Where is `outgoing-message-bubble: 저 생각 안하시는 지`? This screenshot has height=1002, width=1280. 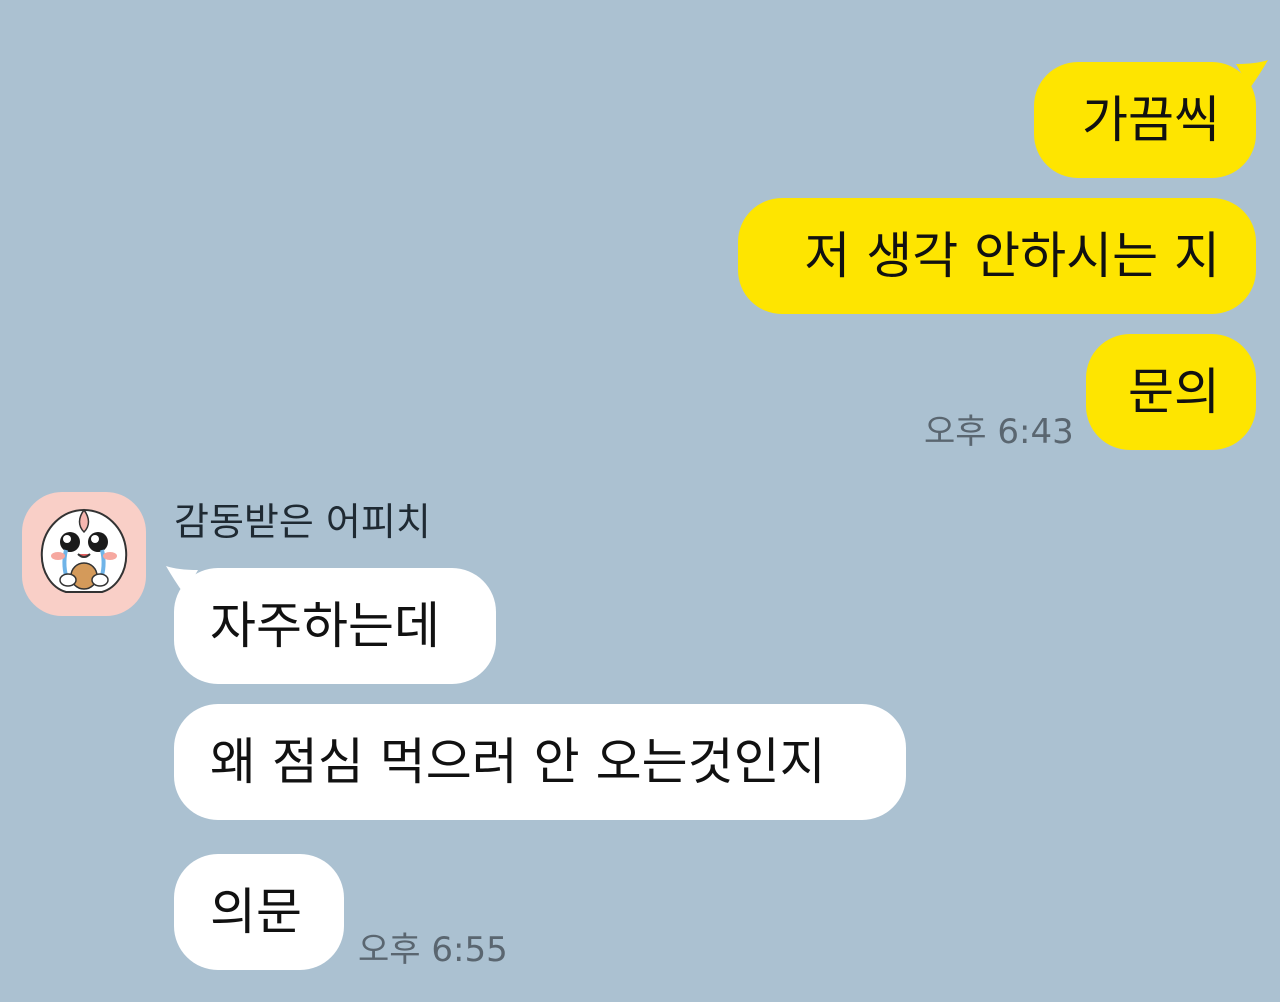
outgoing-message-bubble: 저 생각 안하시는 지 is located at coordinates (997, 256).